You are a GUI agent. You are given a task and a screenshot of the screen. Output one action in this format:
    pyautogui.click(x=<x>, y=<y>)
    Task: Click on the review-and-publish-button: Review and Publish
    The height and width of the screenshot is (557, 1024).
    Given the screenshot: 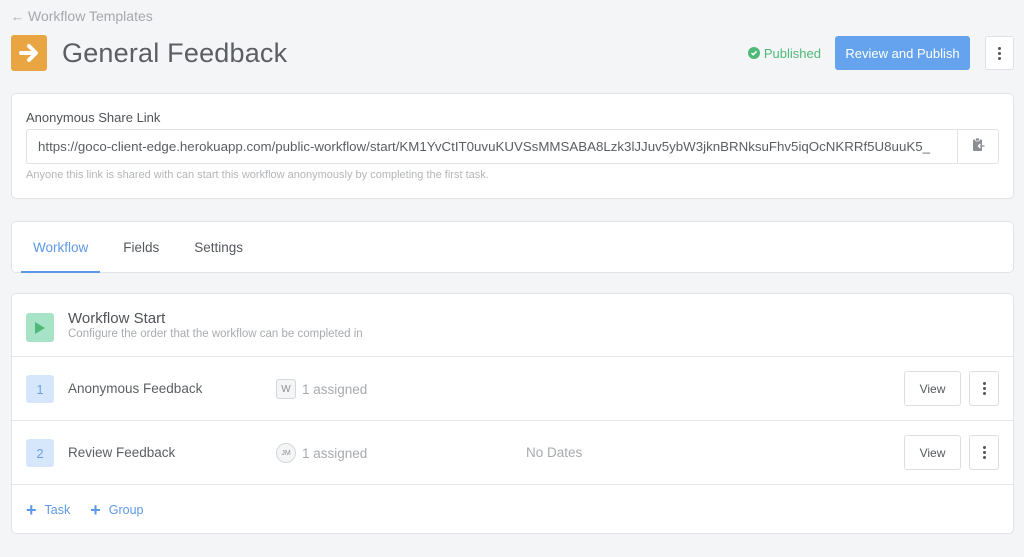 What is the action you would take?
    pyautogui.click(x=902, y=53)
    